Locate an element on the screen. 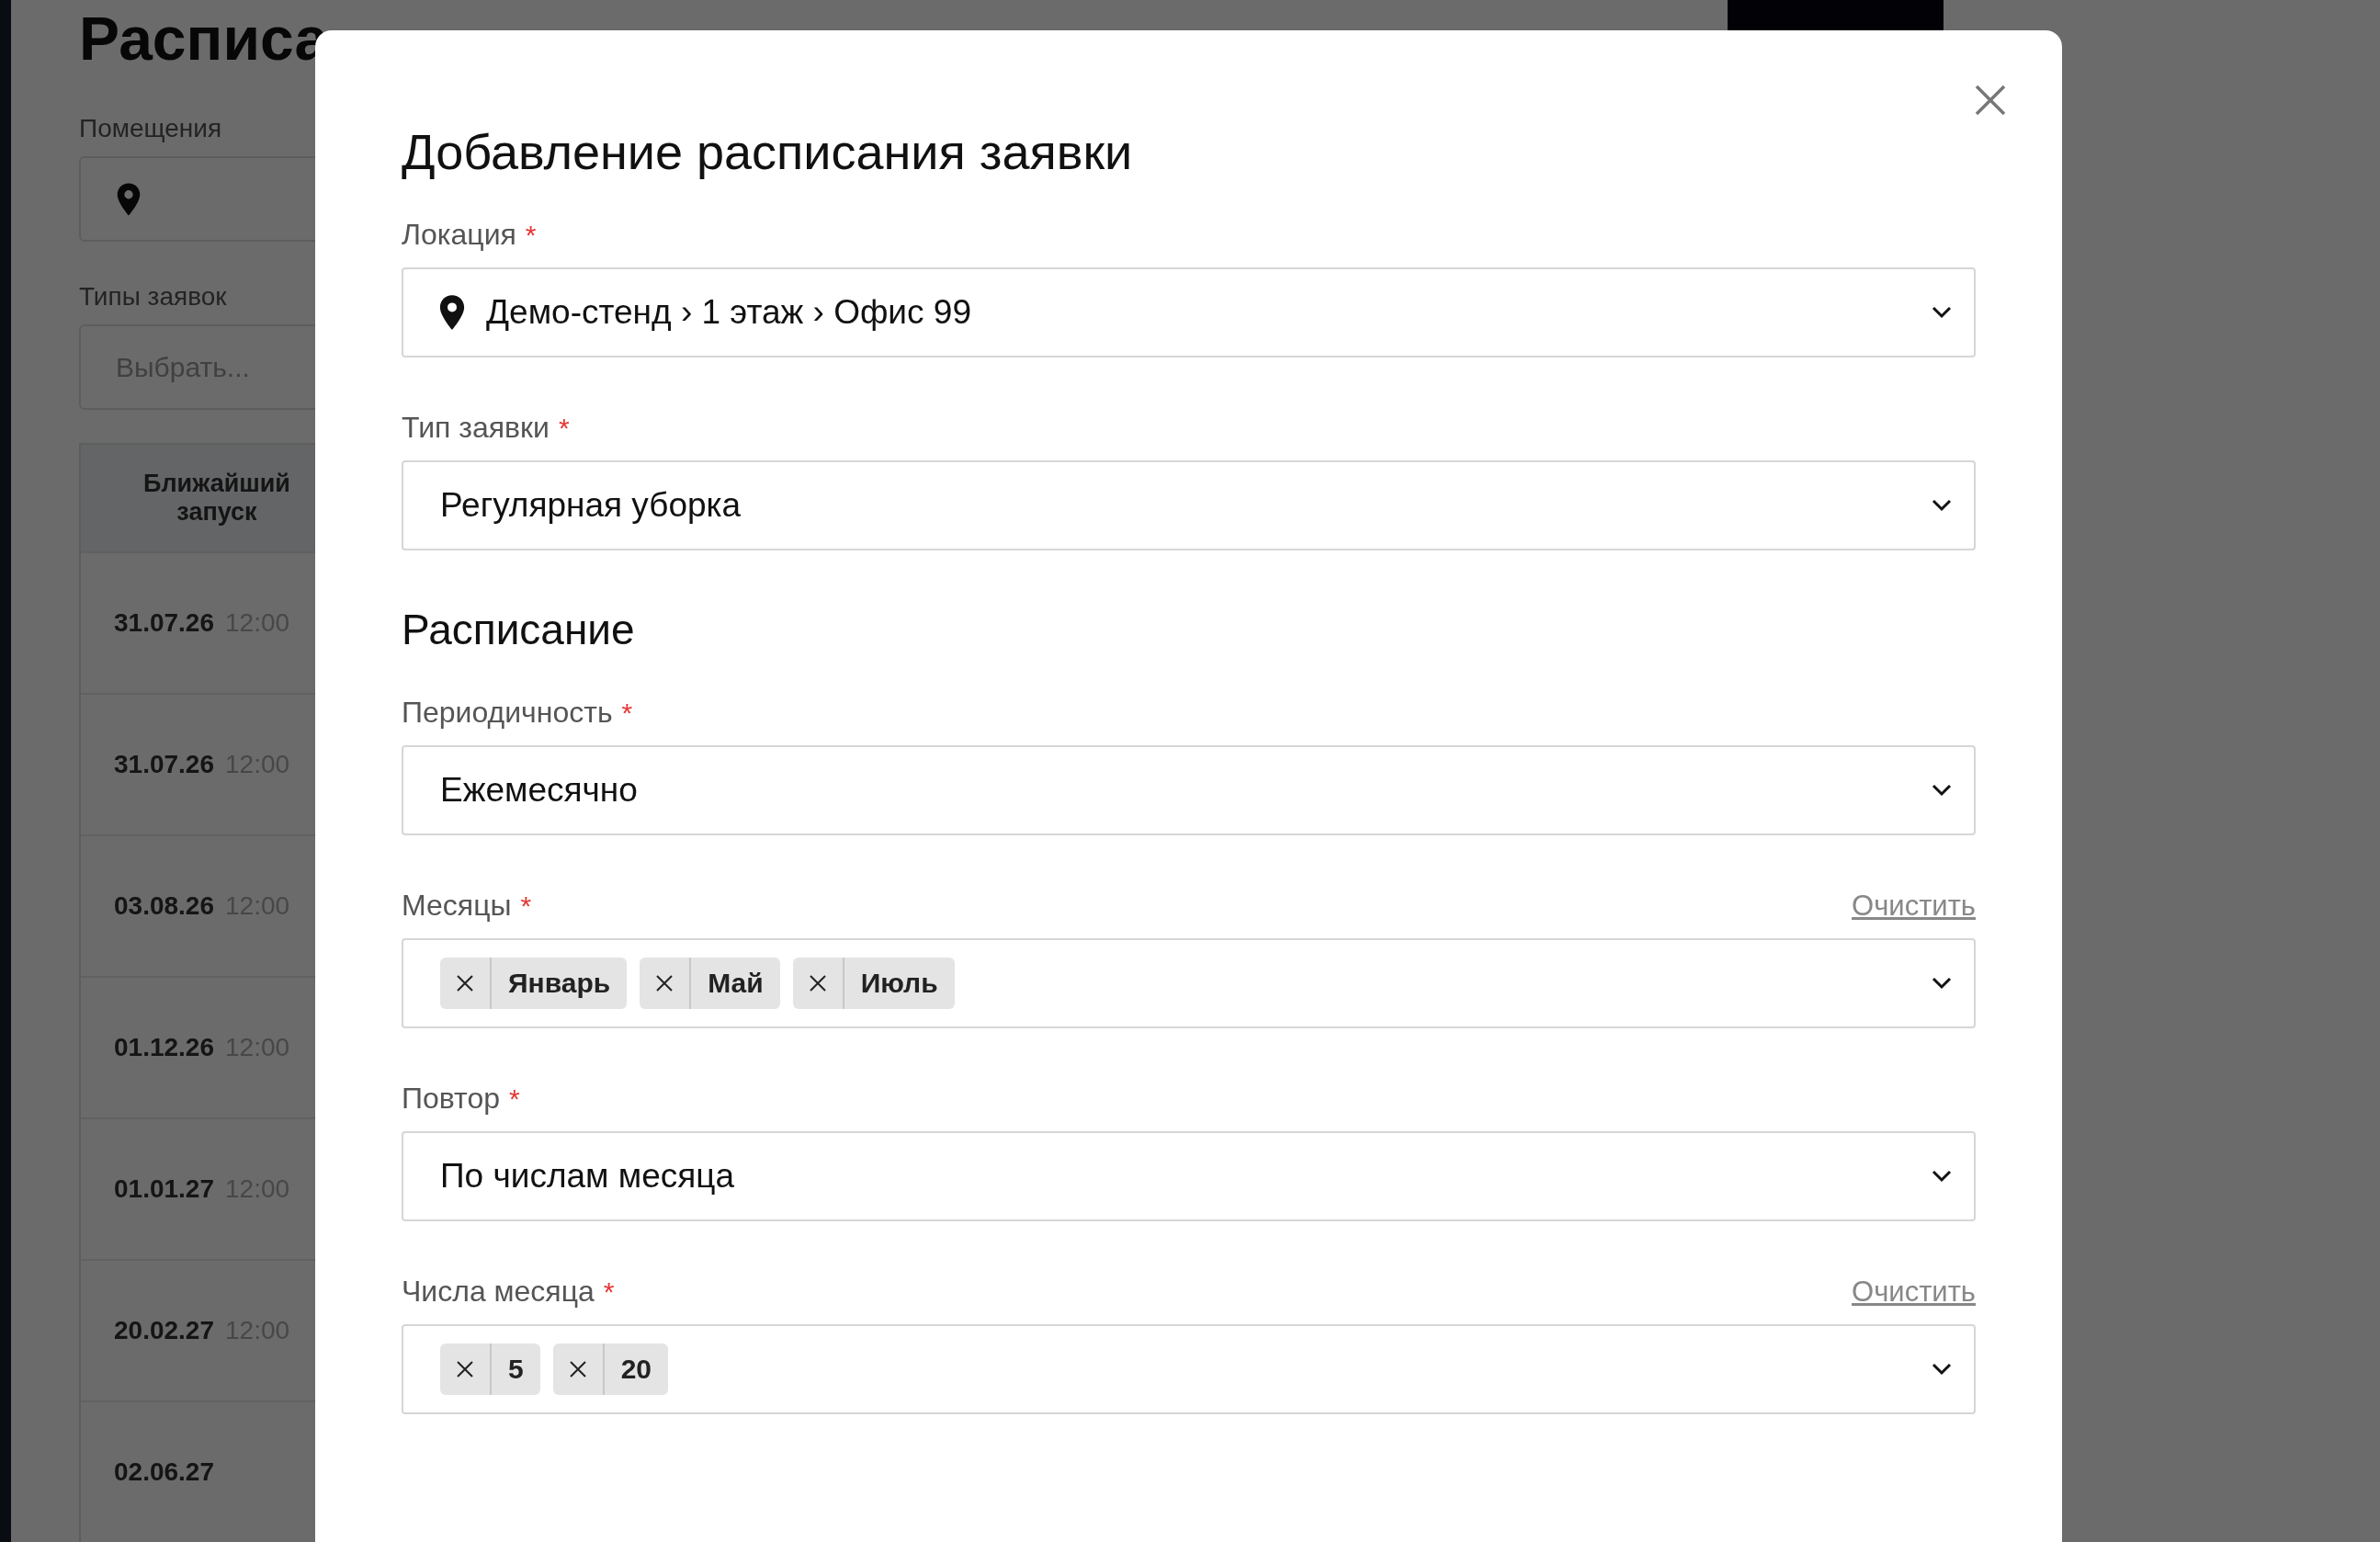 The width and height of the screenshot is (2380, 1542). tag-label: 5 is located at coordinates (516, 1369).